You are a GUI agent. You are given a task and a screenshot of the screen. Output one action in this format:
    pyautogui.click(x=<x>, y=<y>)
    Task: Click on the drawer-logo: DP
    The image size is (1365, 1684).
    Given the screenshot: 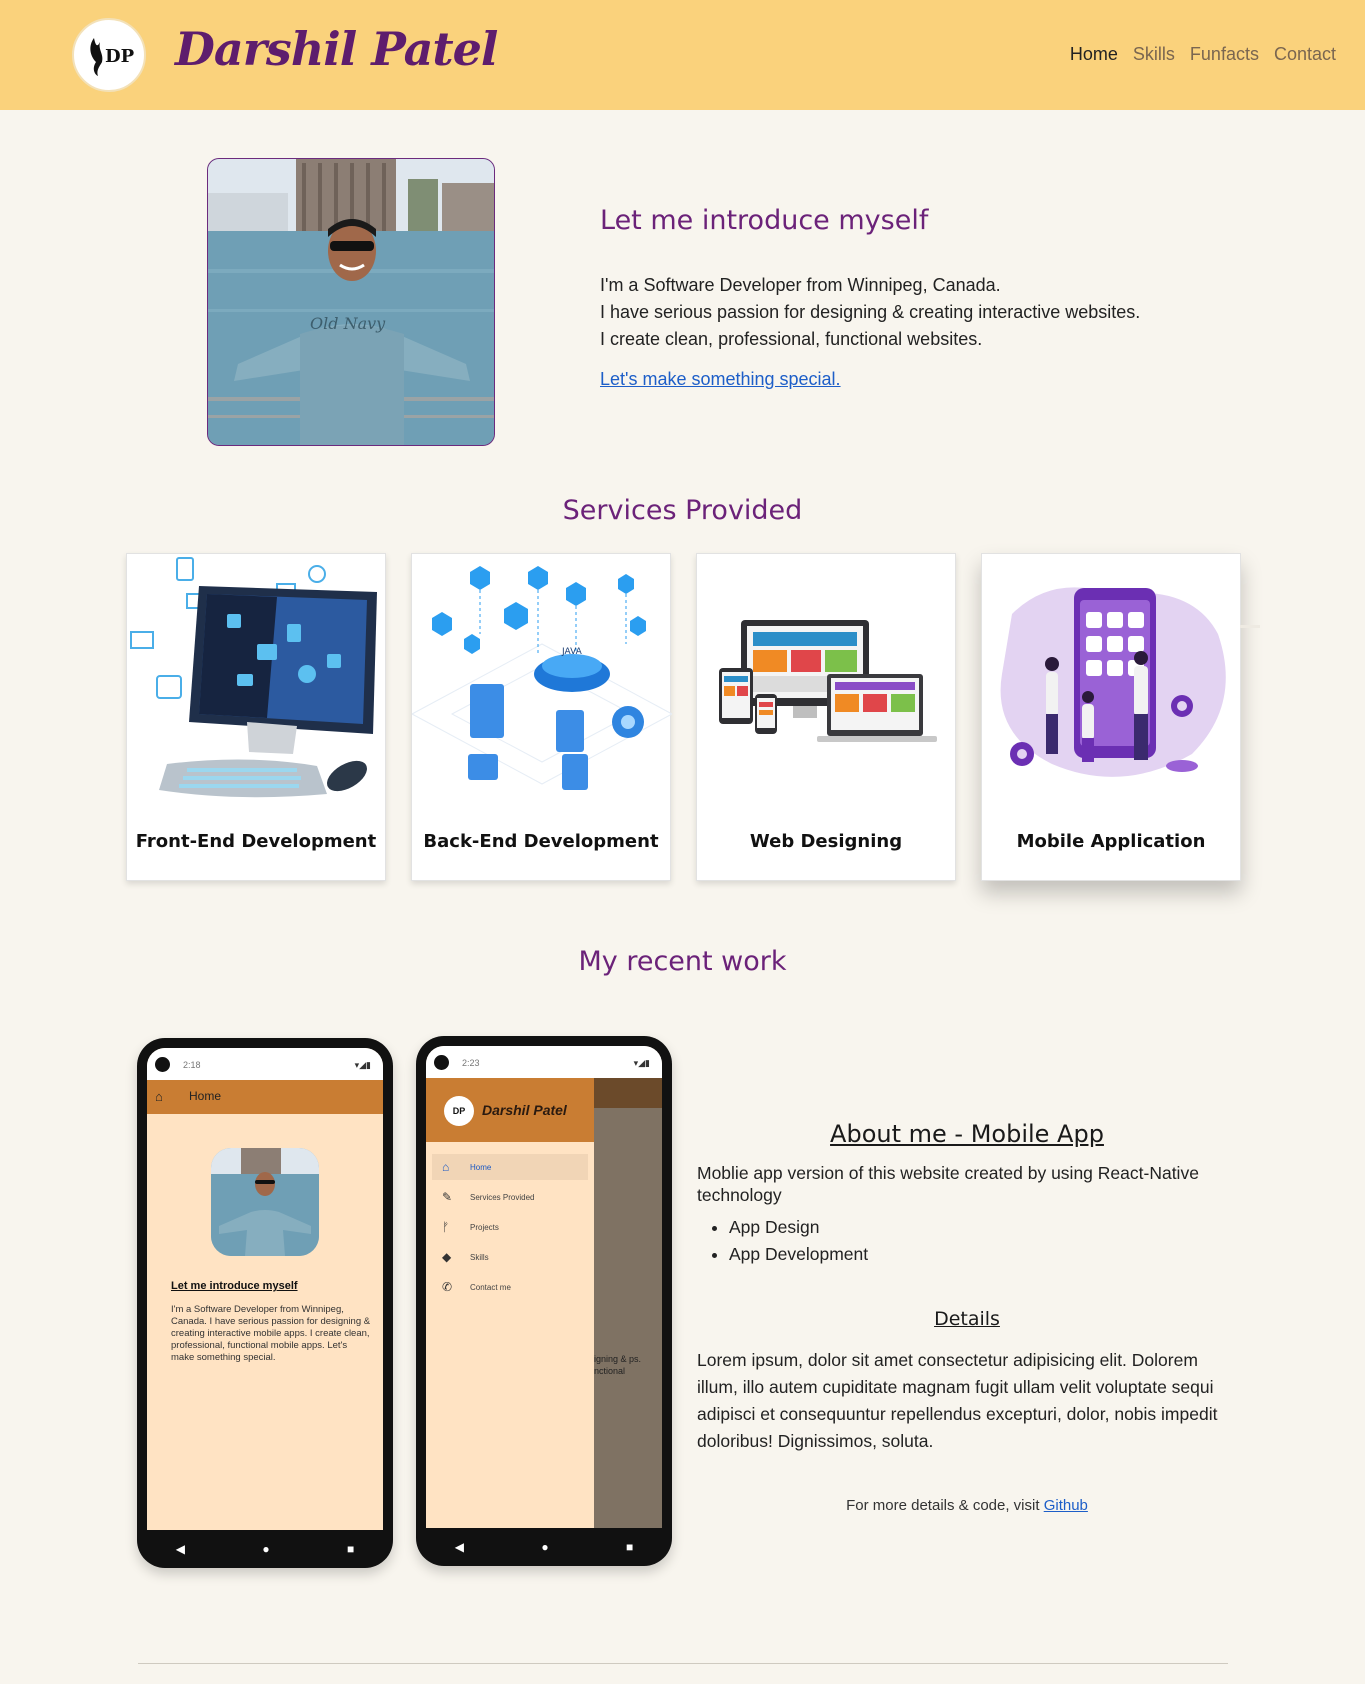 What is the action you would take?
    pyautogui.click(x=459, y=1111)
    